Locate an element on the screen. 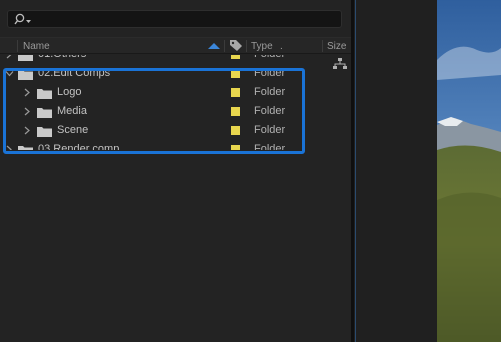 This screenshot has width=501, height=342. chevron-right-icon is located at coordinates (9, 59).